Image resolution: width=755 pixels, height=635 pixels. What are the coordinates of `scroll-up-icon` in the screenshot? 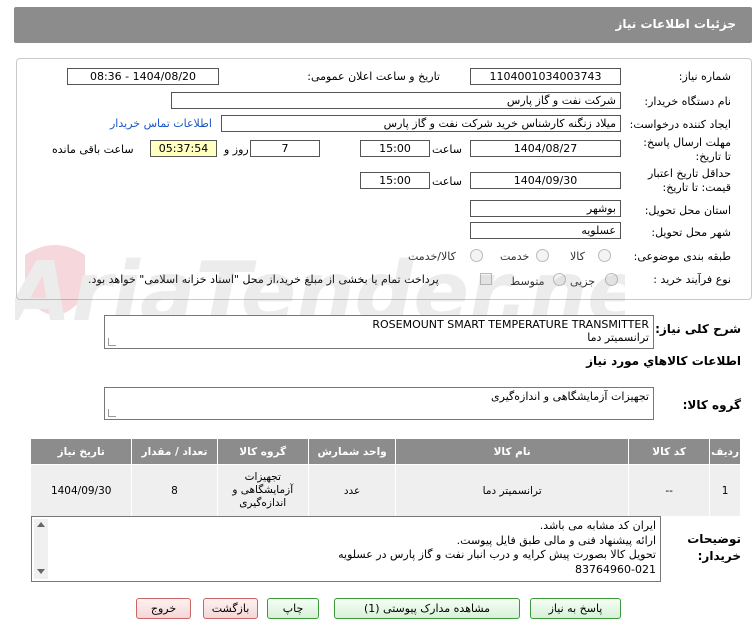 It's located at (41, 524).